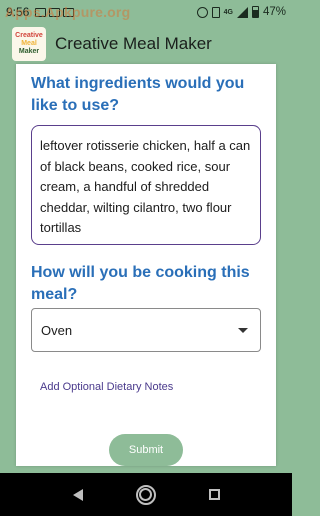 The image size is (320, 516). What do you see at coordinates (146, 12) in the screenshot?
I see `status-bar: 9:56 Apps.Apkpure.org 4G 47%` at bounding box center [146, 12].